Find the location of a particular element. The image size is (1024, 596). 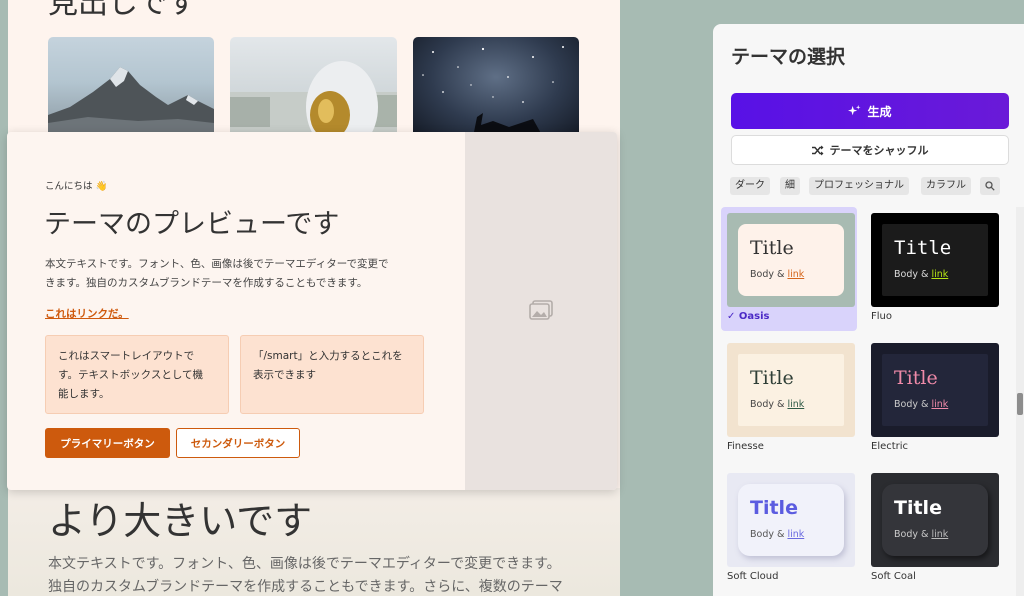

image-placeholder-icon is located at coordinates (541, 310).